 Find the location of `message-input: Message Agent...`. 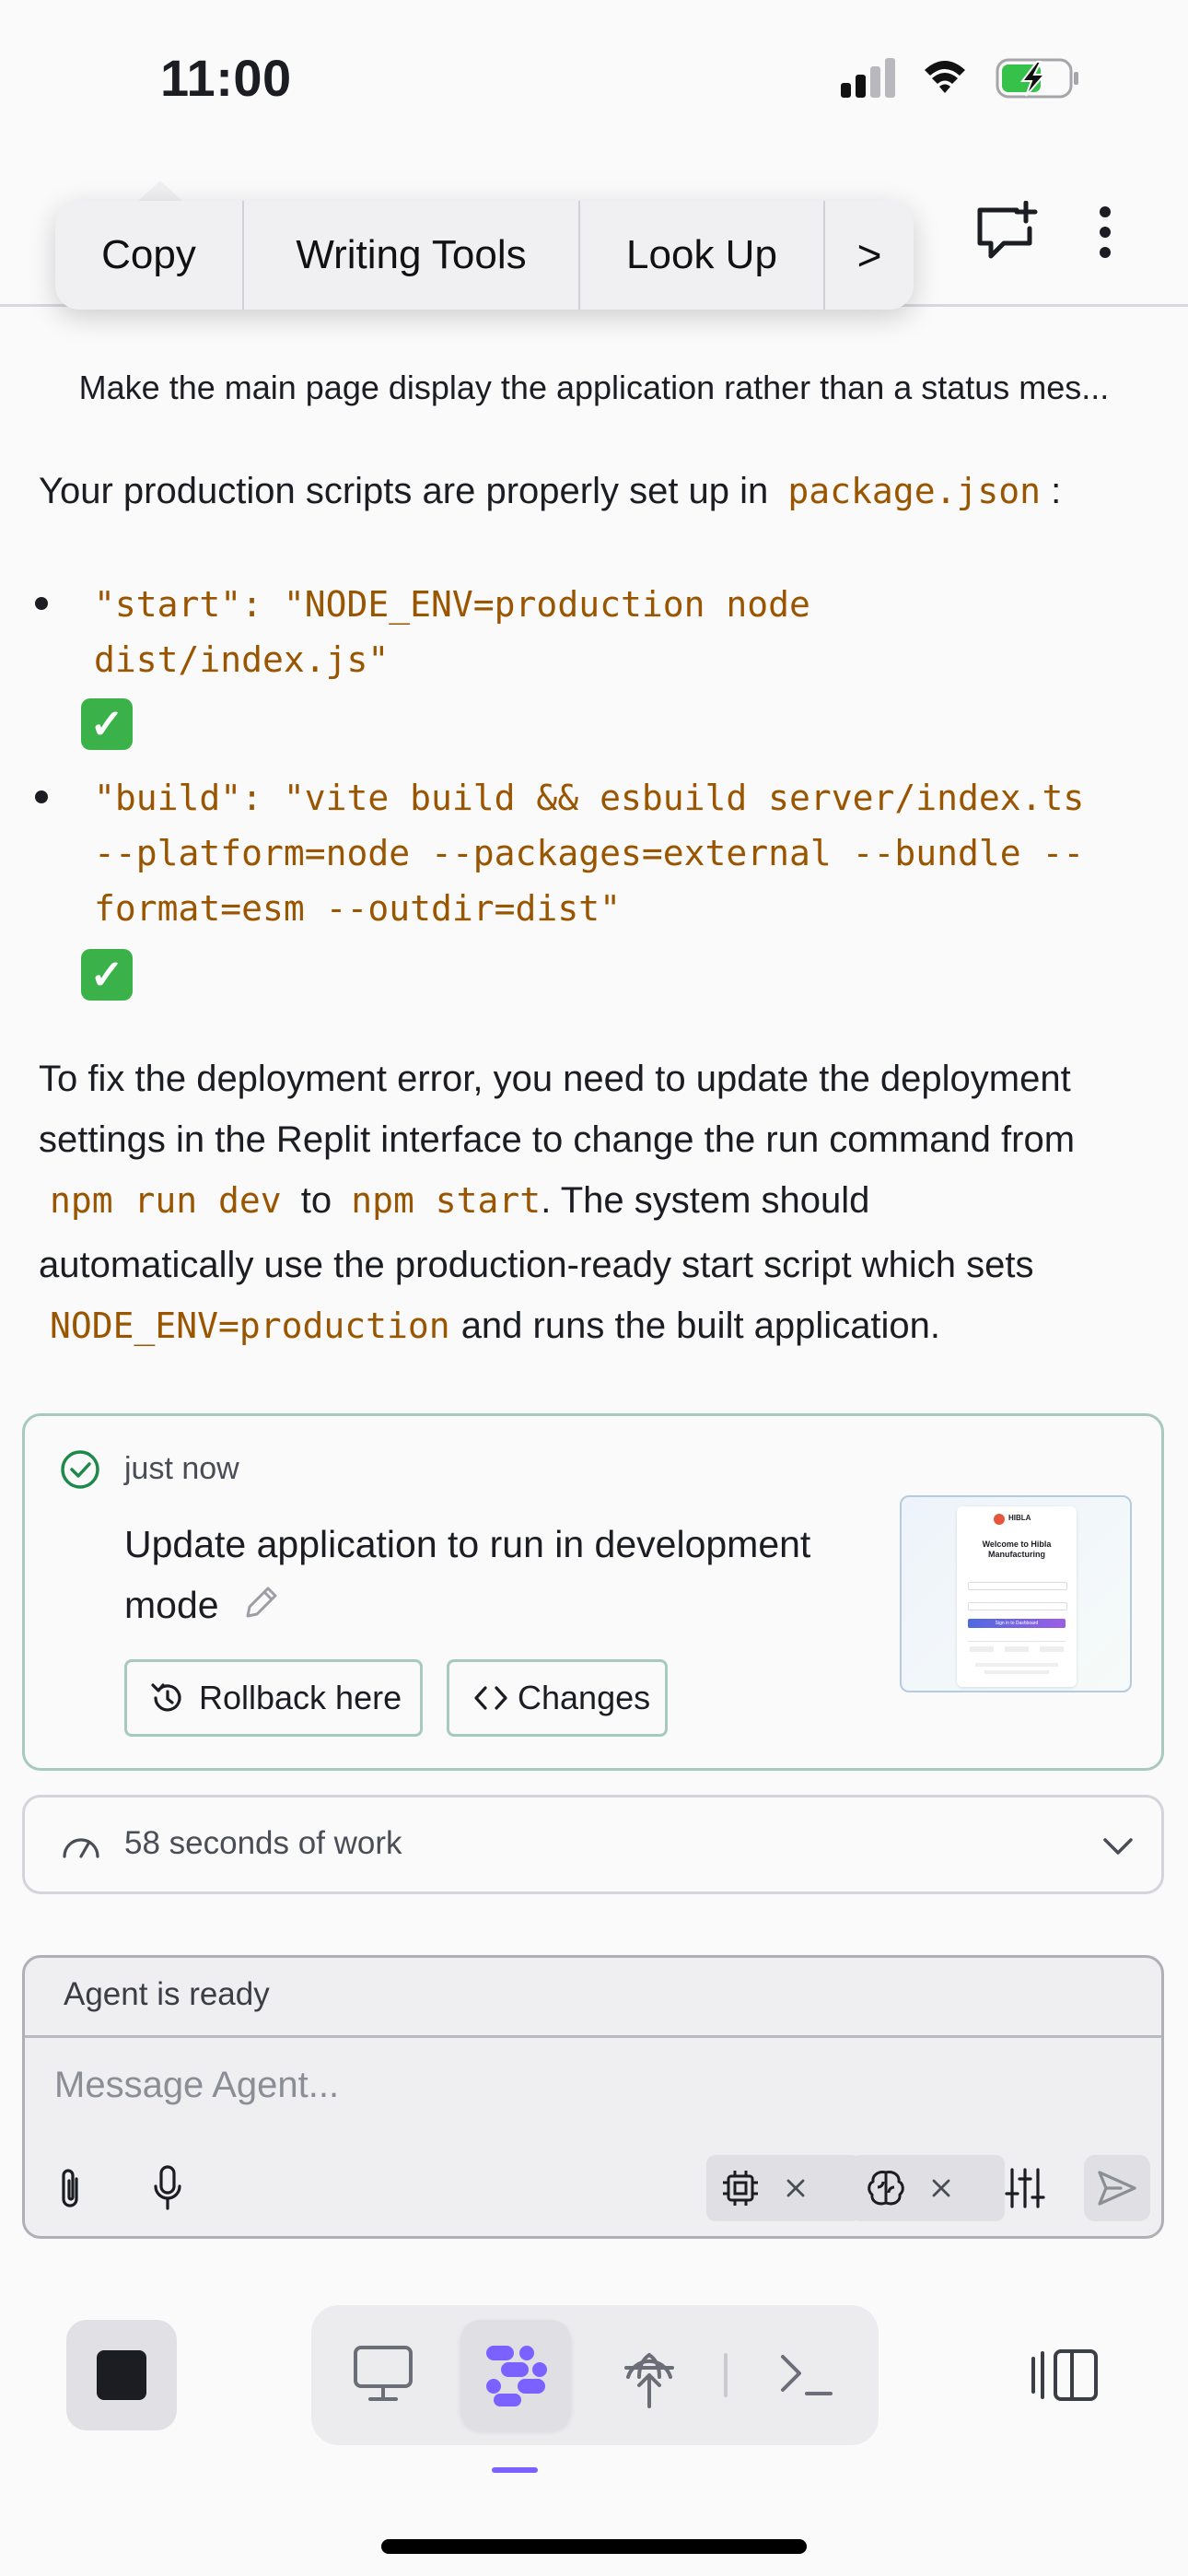

message-input: Message Agent... is located at coordinates (196, 2085).